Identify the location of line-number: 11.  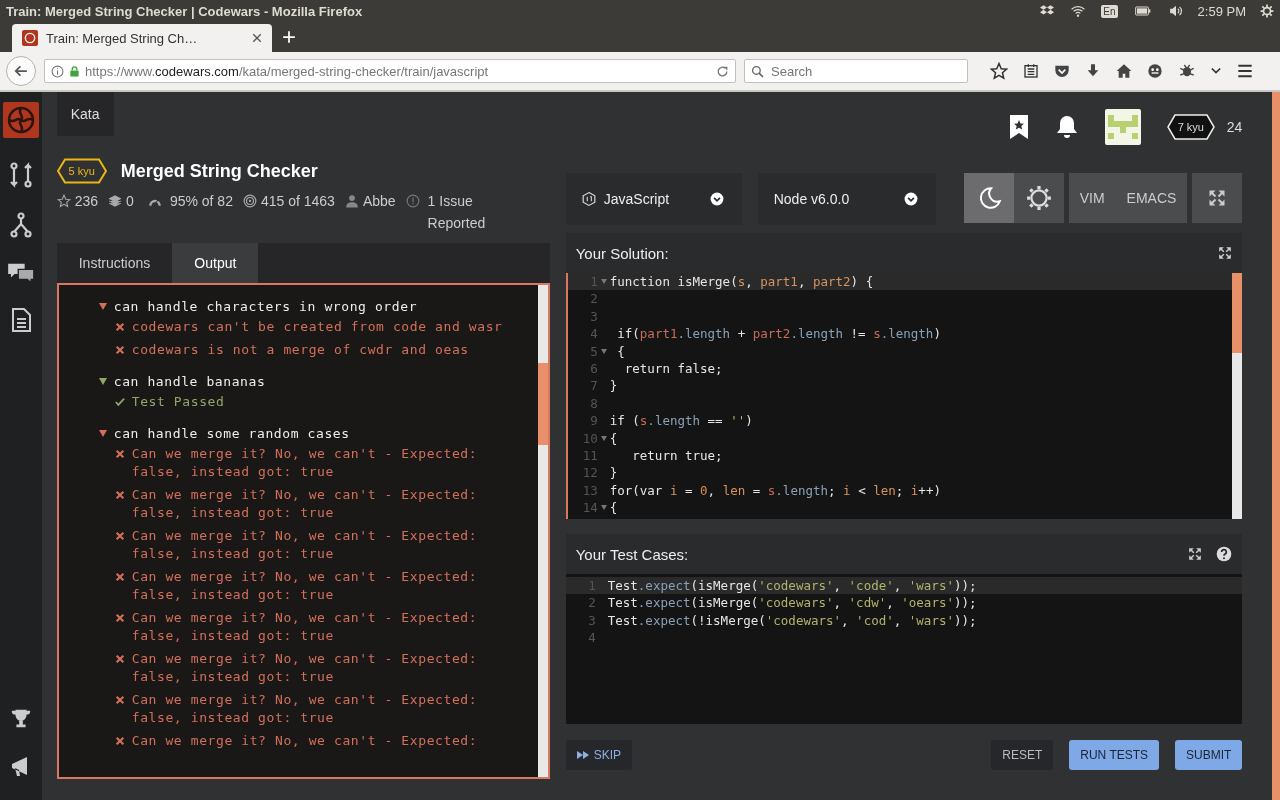
(589, 455).